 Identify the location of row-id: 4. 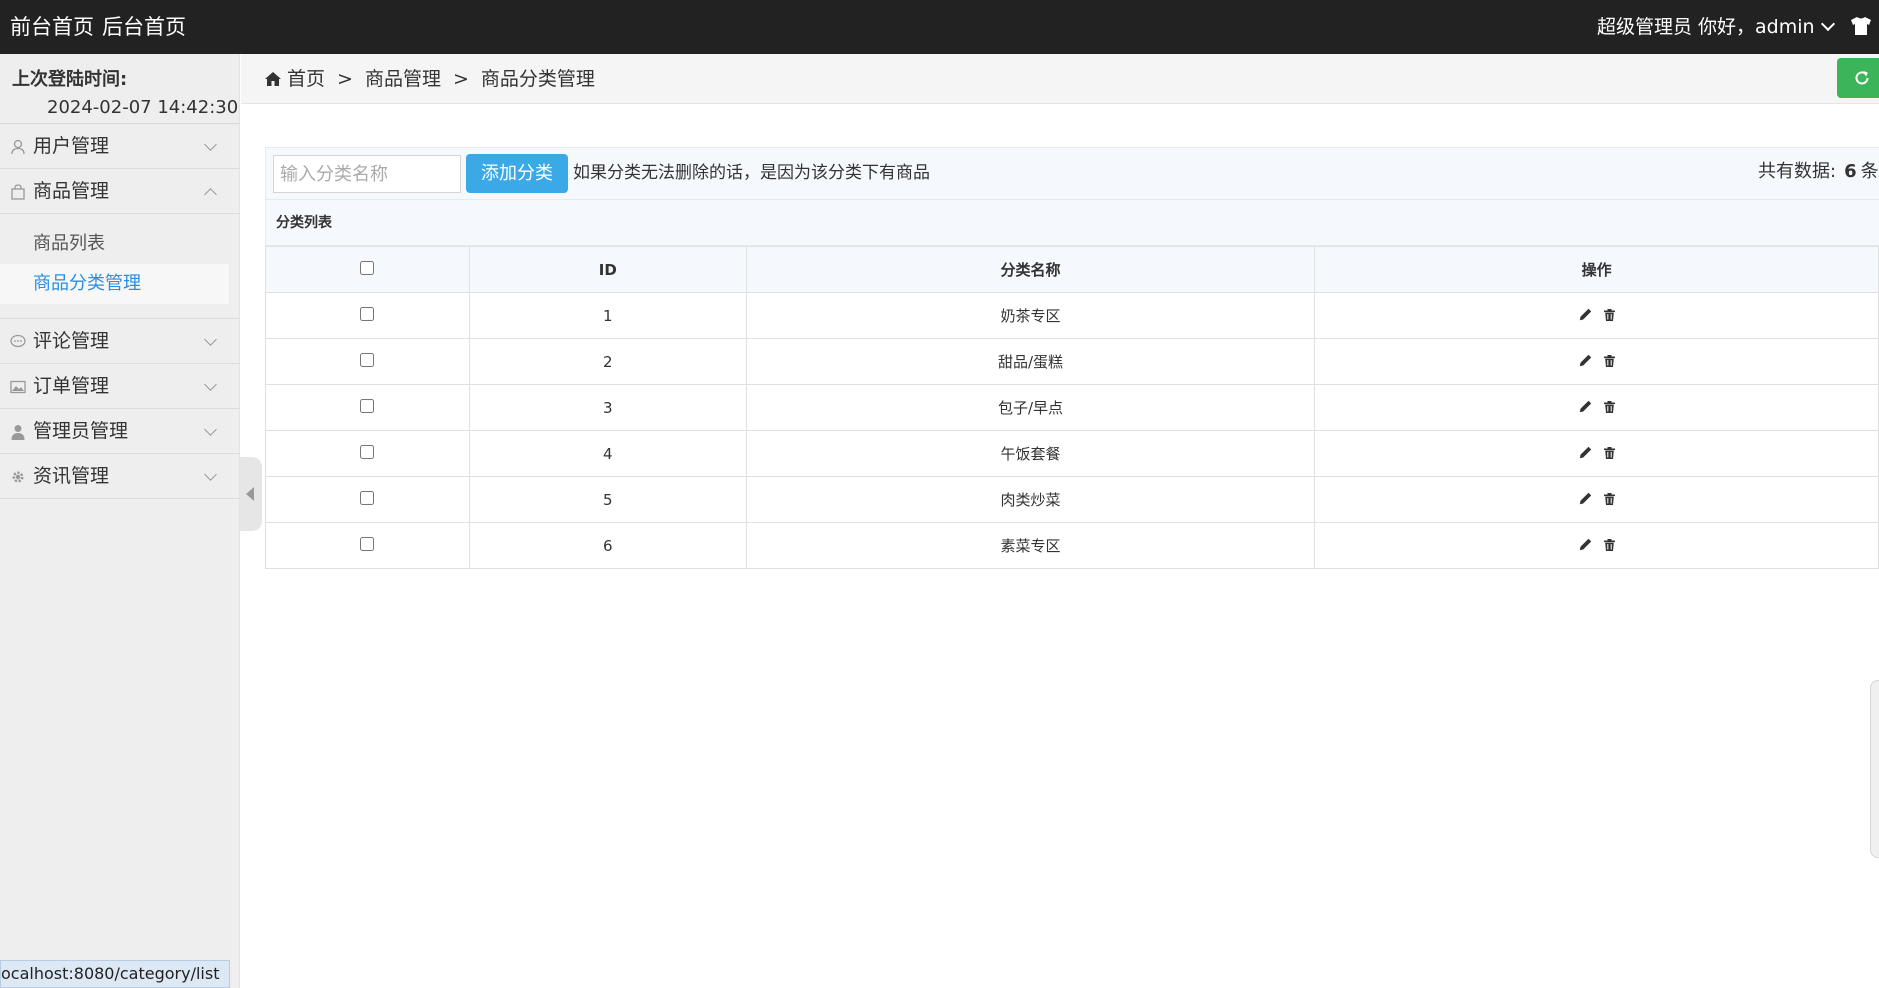
(607, 453).